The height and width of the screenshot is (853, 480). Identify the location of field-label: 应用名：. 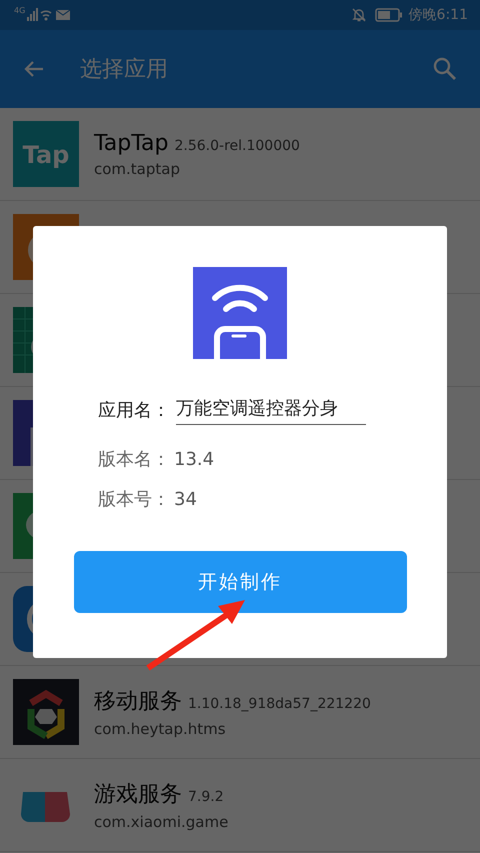
(134, 410).